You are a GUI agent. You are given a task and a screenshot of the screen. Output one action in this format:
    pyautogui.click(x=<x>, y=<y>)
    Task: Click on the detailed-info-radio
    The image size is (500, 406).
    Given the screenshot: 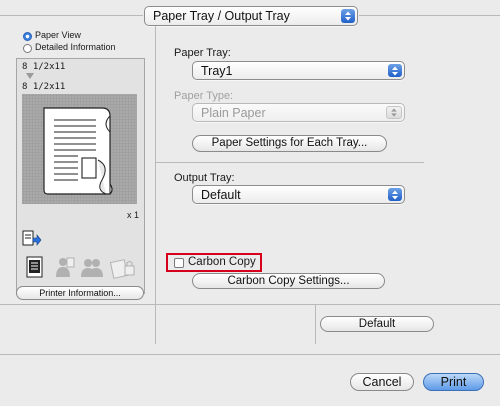 What is the action you would take?
    pyautogui.click(x=27, y=48)
    